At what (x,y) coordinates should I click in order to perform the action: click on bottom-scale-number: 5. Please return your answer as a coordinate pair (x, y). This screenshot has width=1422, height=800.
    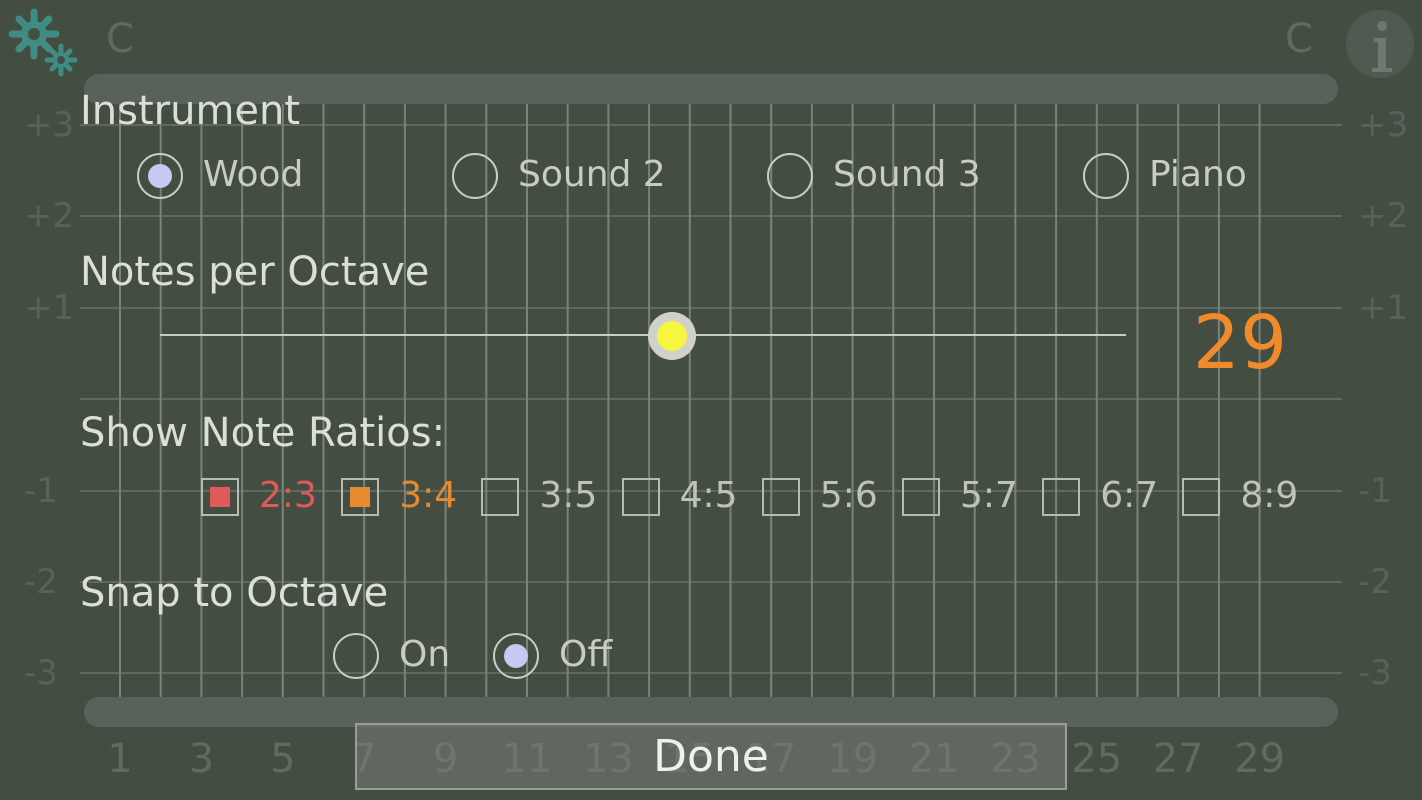
    Looking at the image, I should click on (283, 759).